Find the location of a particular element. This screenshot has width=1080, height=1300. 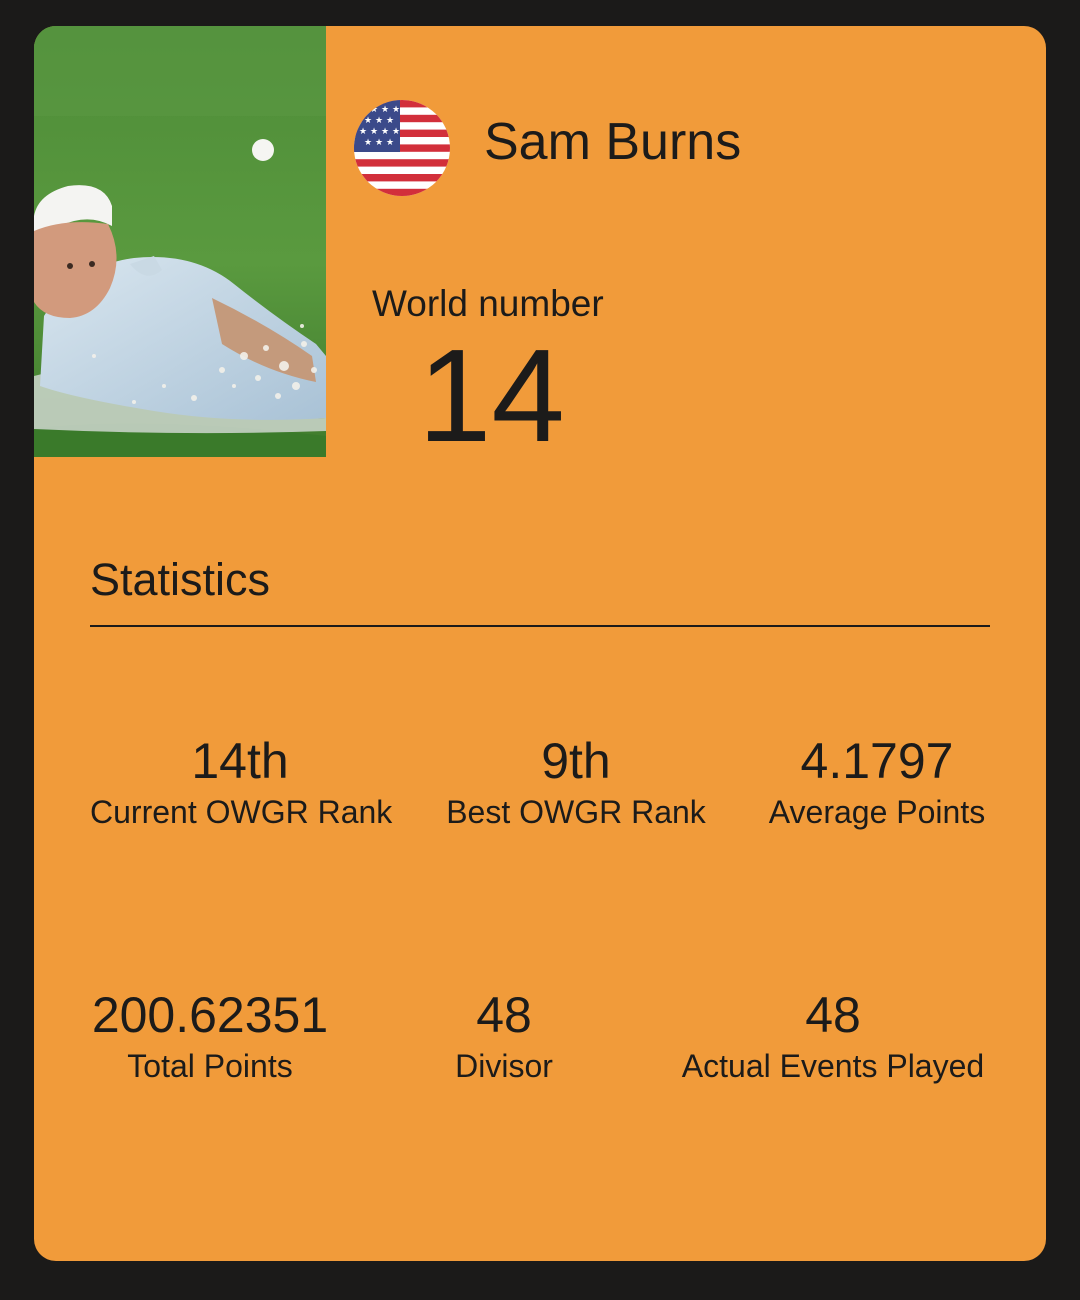

stat-divisor: 48 Divisor is located at coordinates (504, 1036).